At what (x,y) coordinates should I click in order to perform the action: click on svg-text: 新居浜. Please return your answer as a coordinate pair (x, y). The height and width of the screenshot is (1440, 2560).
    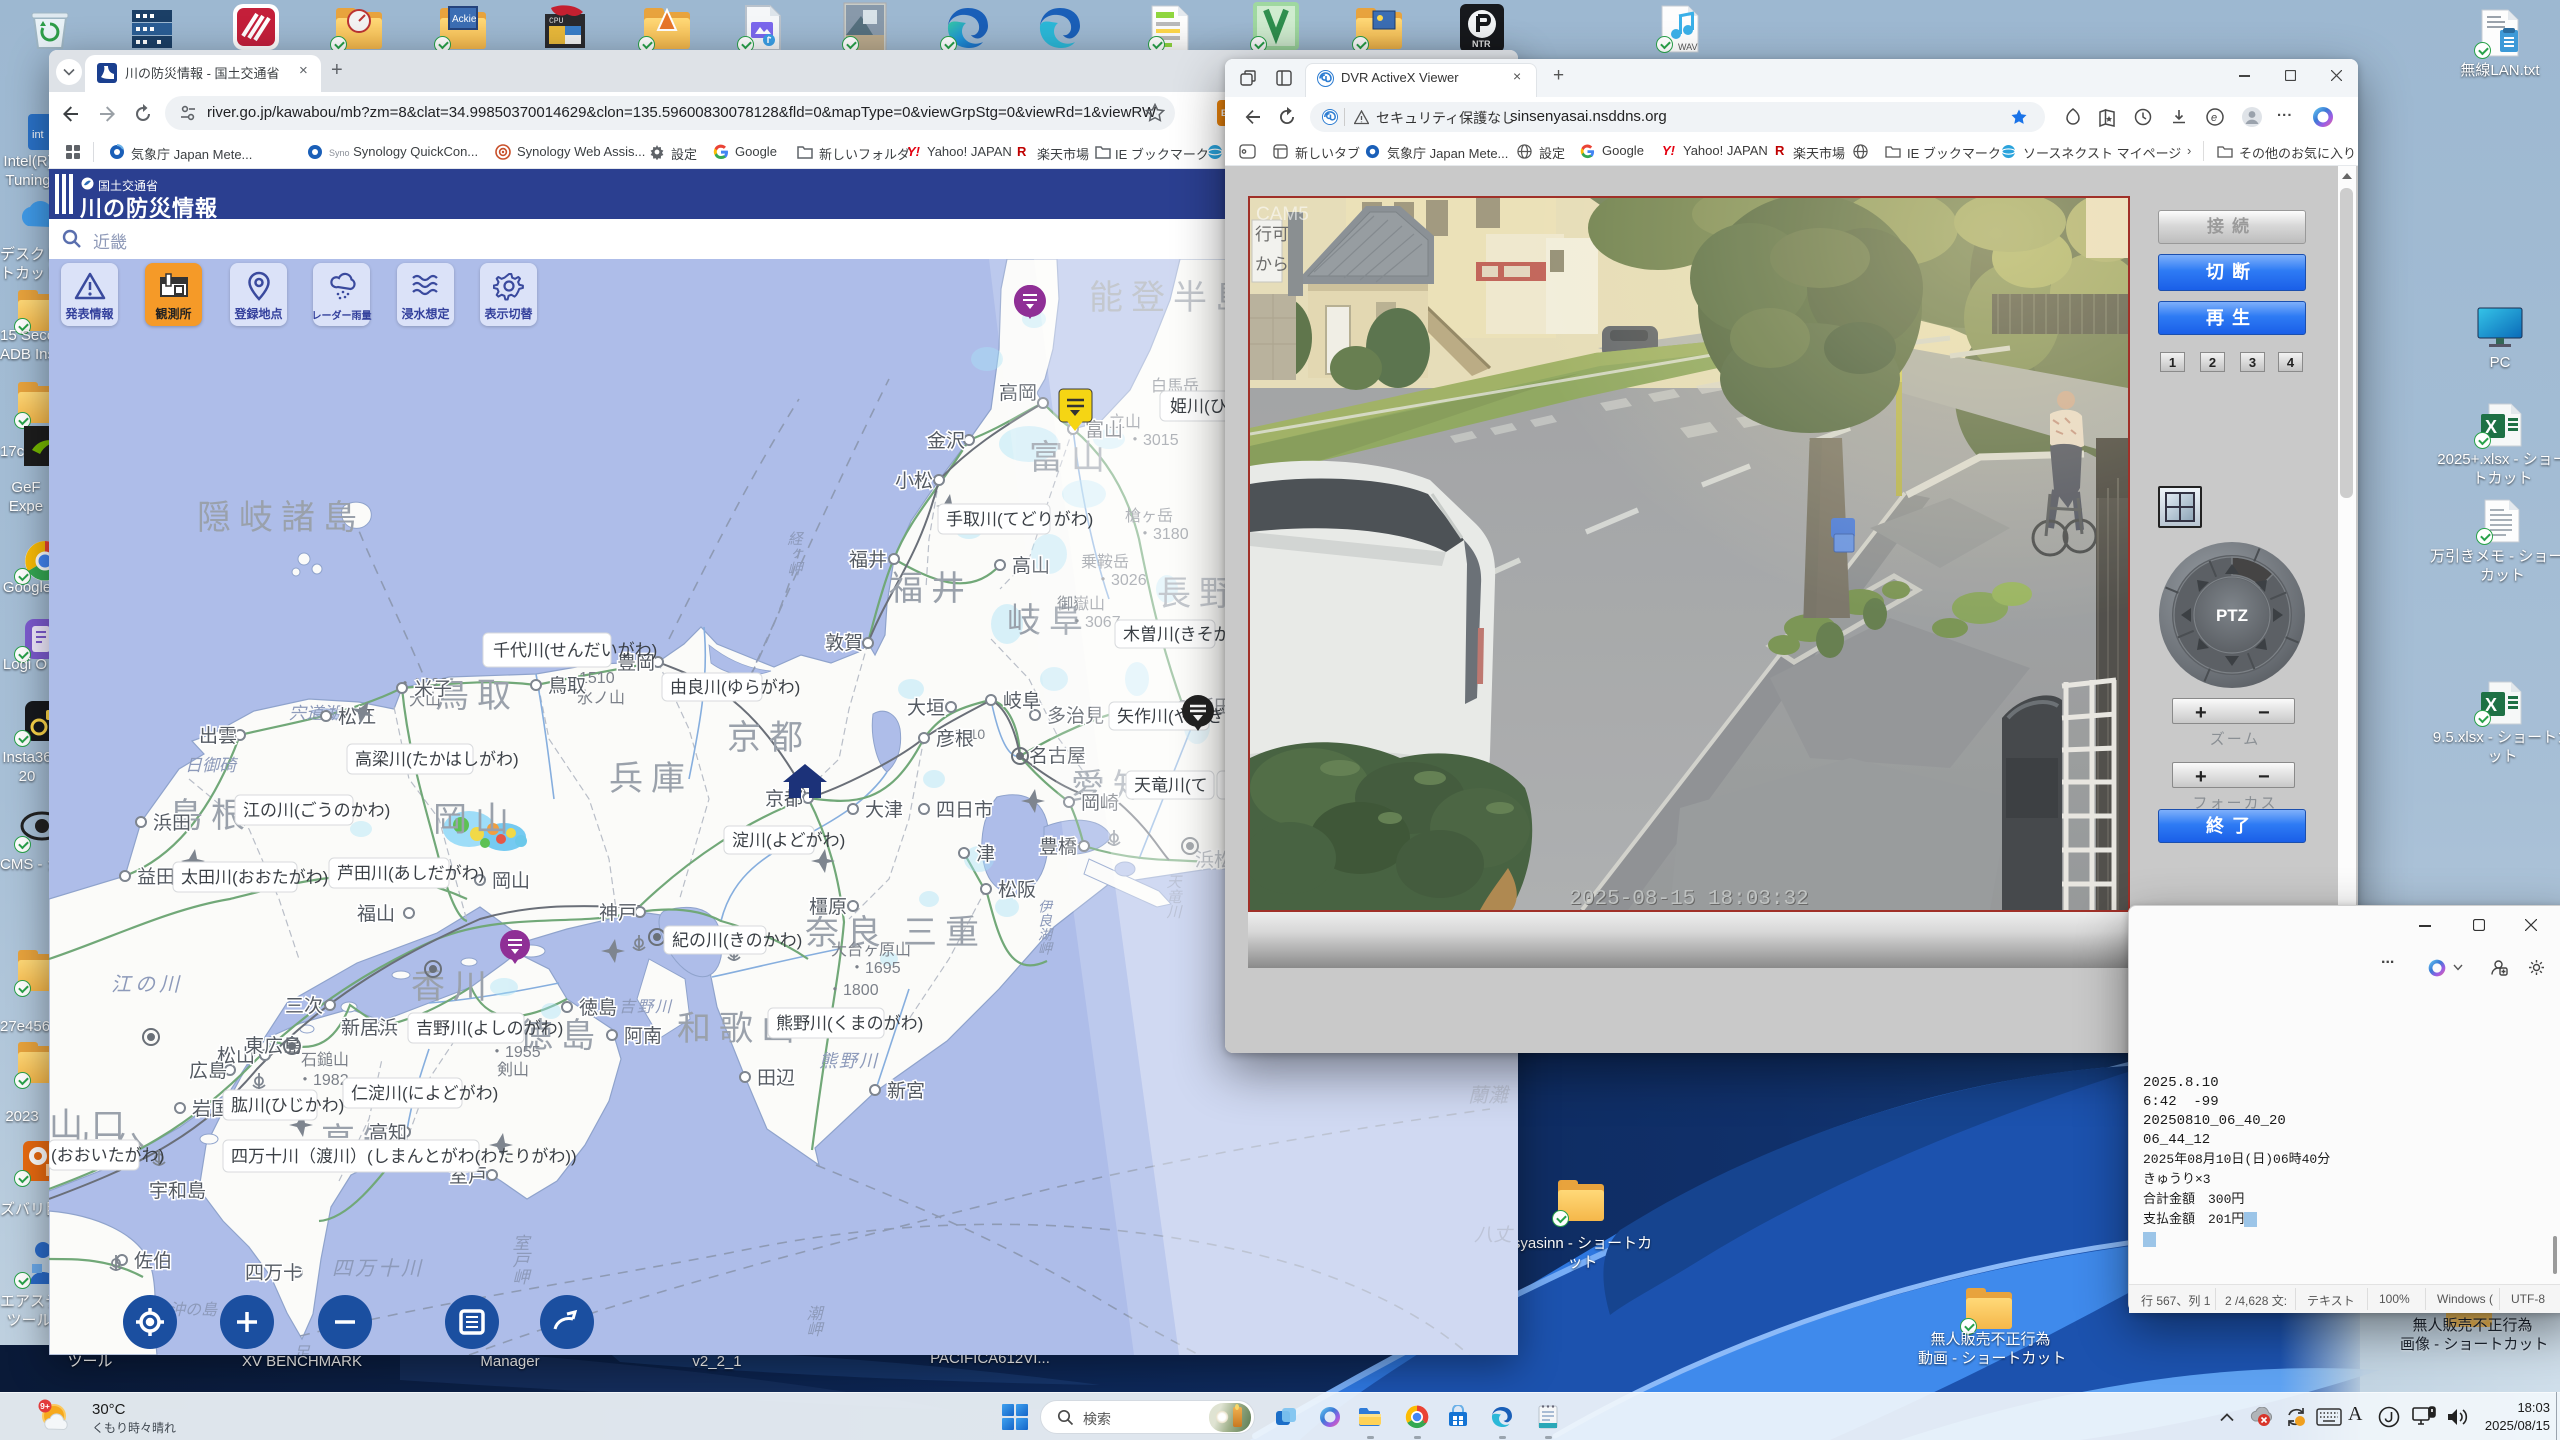
    Looking at the image, I should click on (369, 1028).